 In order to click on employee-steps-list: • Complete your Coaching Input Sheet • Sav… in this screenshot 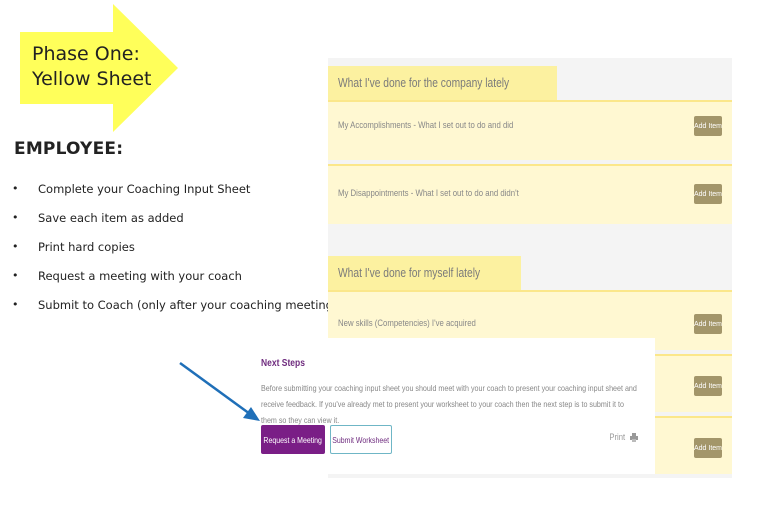, I will do `click(174, 254)`.